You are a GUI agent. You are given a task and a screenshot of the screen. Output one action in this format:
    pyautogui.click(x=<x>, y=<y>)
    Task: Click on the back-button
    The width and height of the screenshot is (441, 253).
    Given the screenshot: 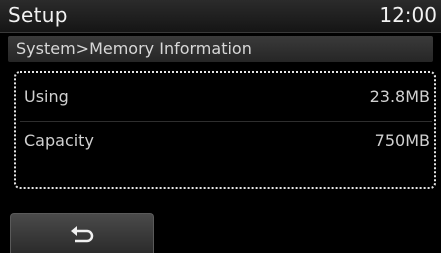 What is the action you would take?
    pyautogui.click(x=82, y=233)
    